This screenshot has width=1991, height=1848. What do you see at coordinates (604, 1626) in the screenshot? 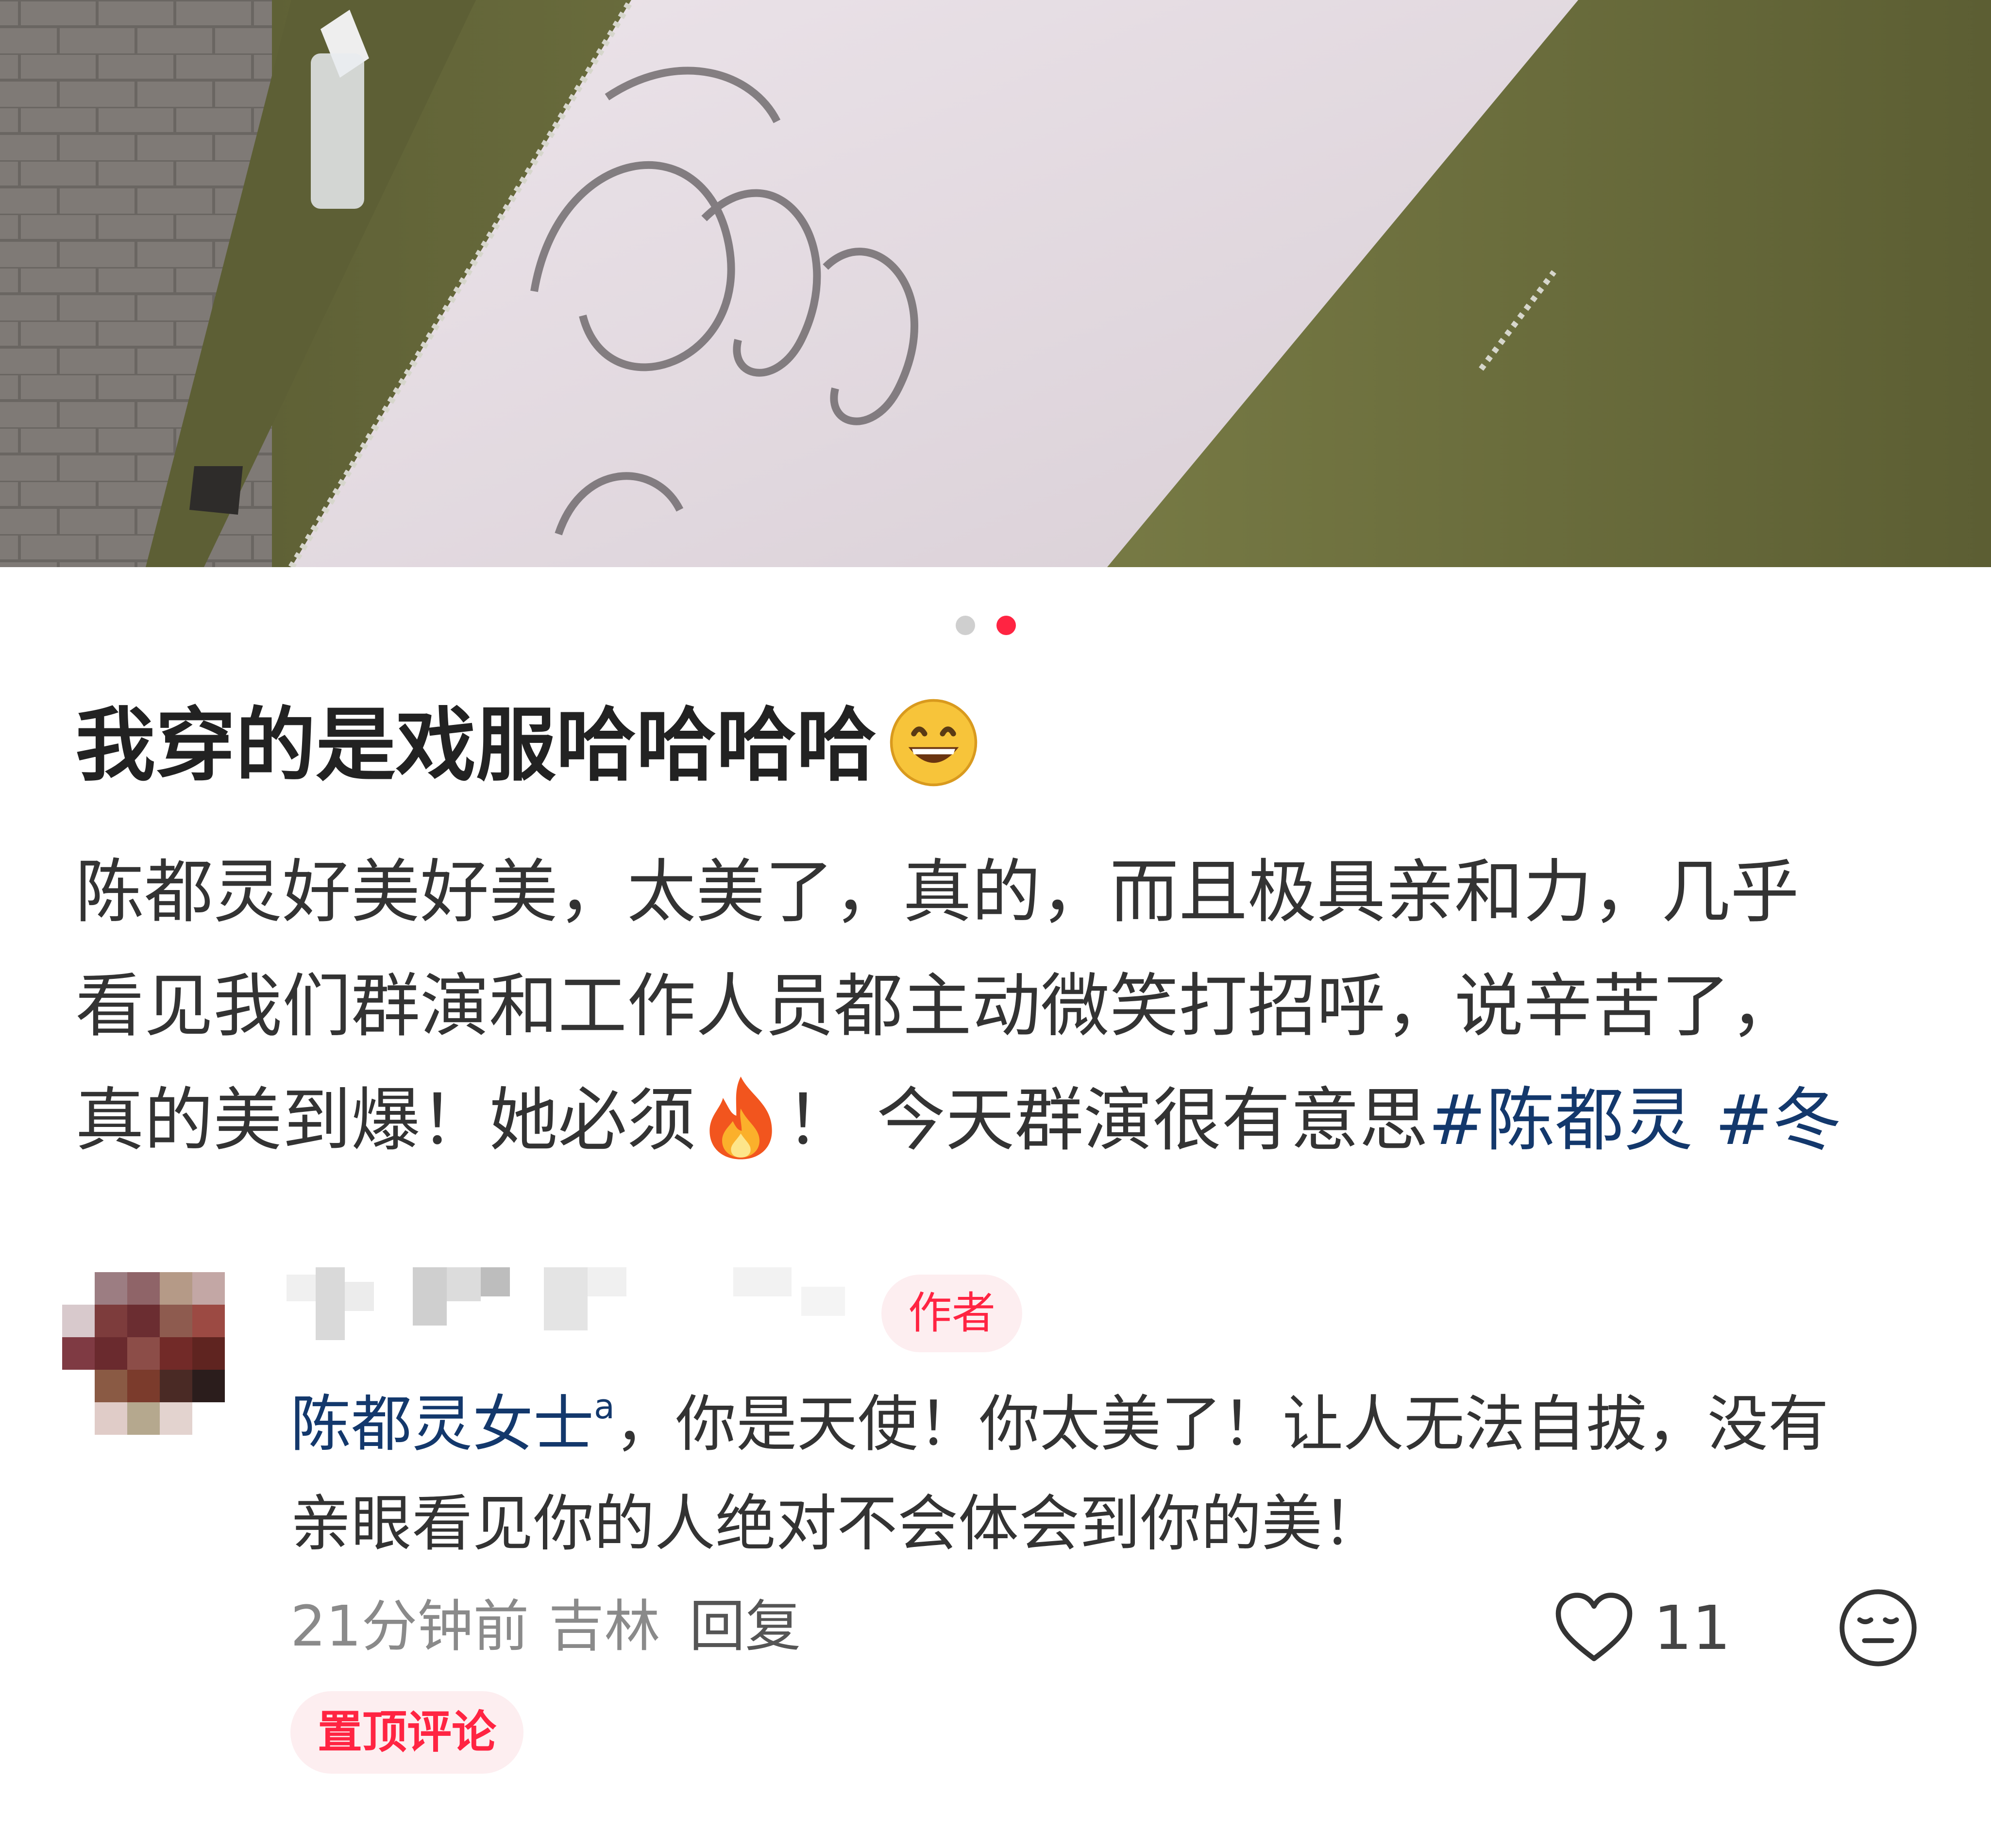
I see `comment-location: 吉林` at bounding box center [604, 1626].